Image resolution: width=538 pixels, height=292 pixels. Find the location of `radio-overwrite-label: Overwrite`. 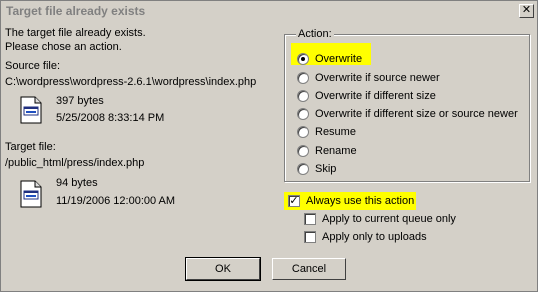

radio-overwrite-label: Overwrite is located at coordinates (339, 59).